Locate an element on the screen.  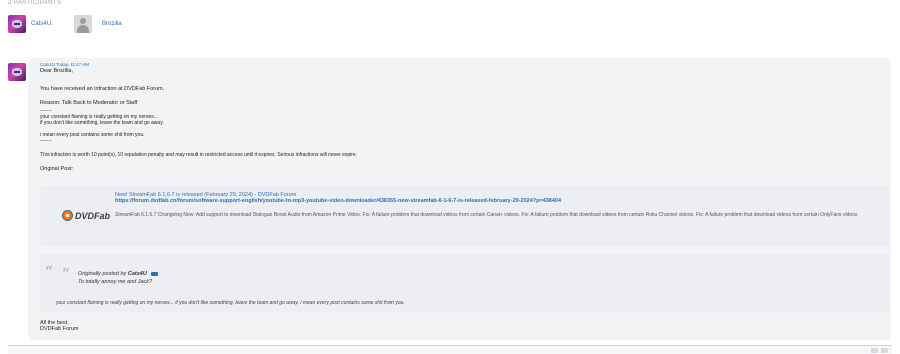
participant-brozilla: Brozilla is located at coordinates (98, 24).